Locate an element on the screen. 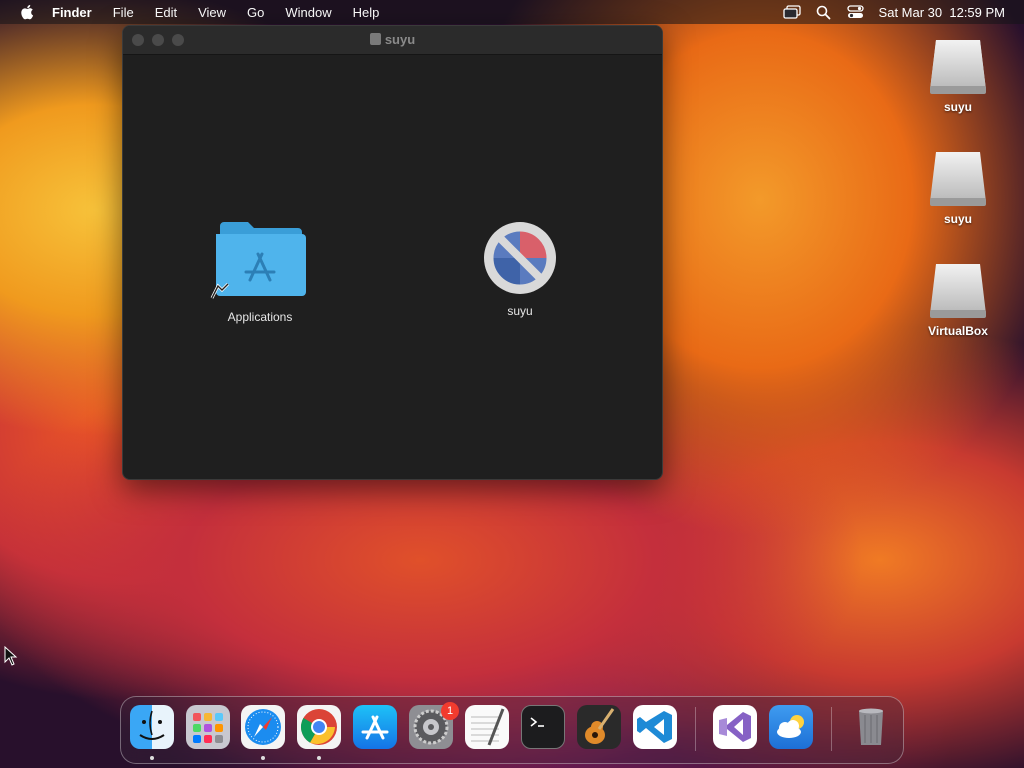  menu-edit: Edit is located at coordinates (166, 12).